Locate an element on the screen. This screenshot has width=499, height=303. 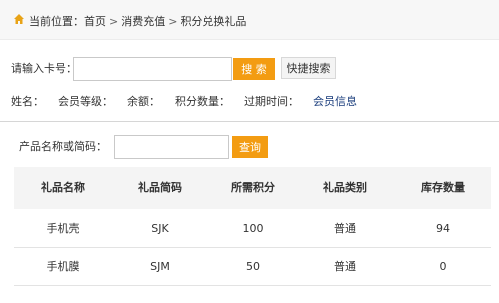
member-info-row: 姓名： 会员等级： 余额： 积分数量： 过期时间： 会员信息 is located at coordinates (251, 101).